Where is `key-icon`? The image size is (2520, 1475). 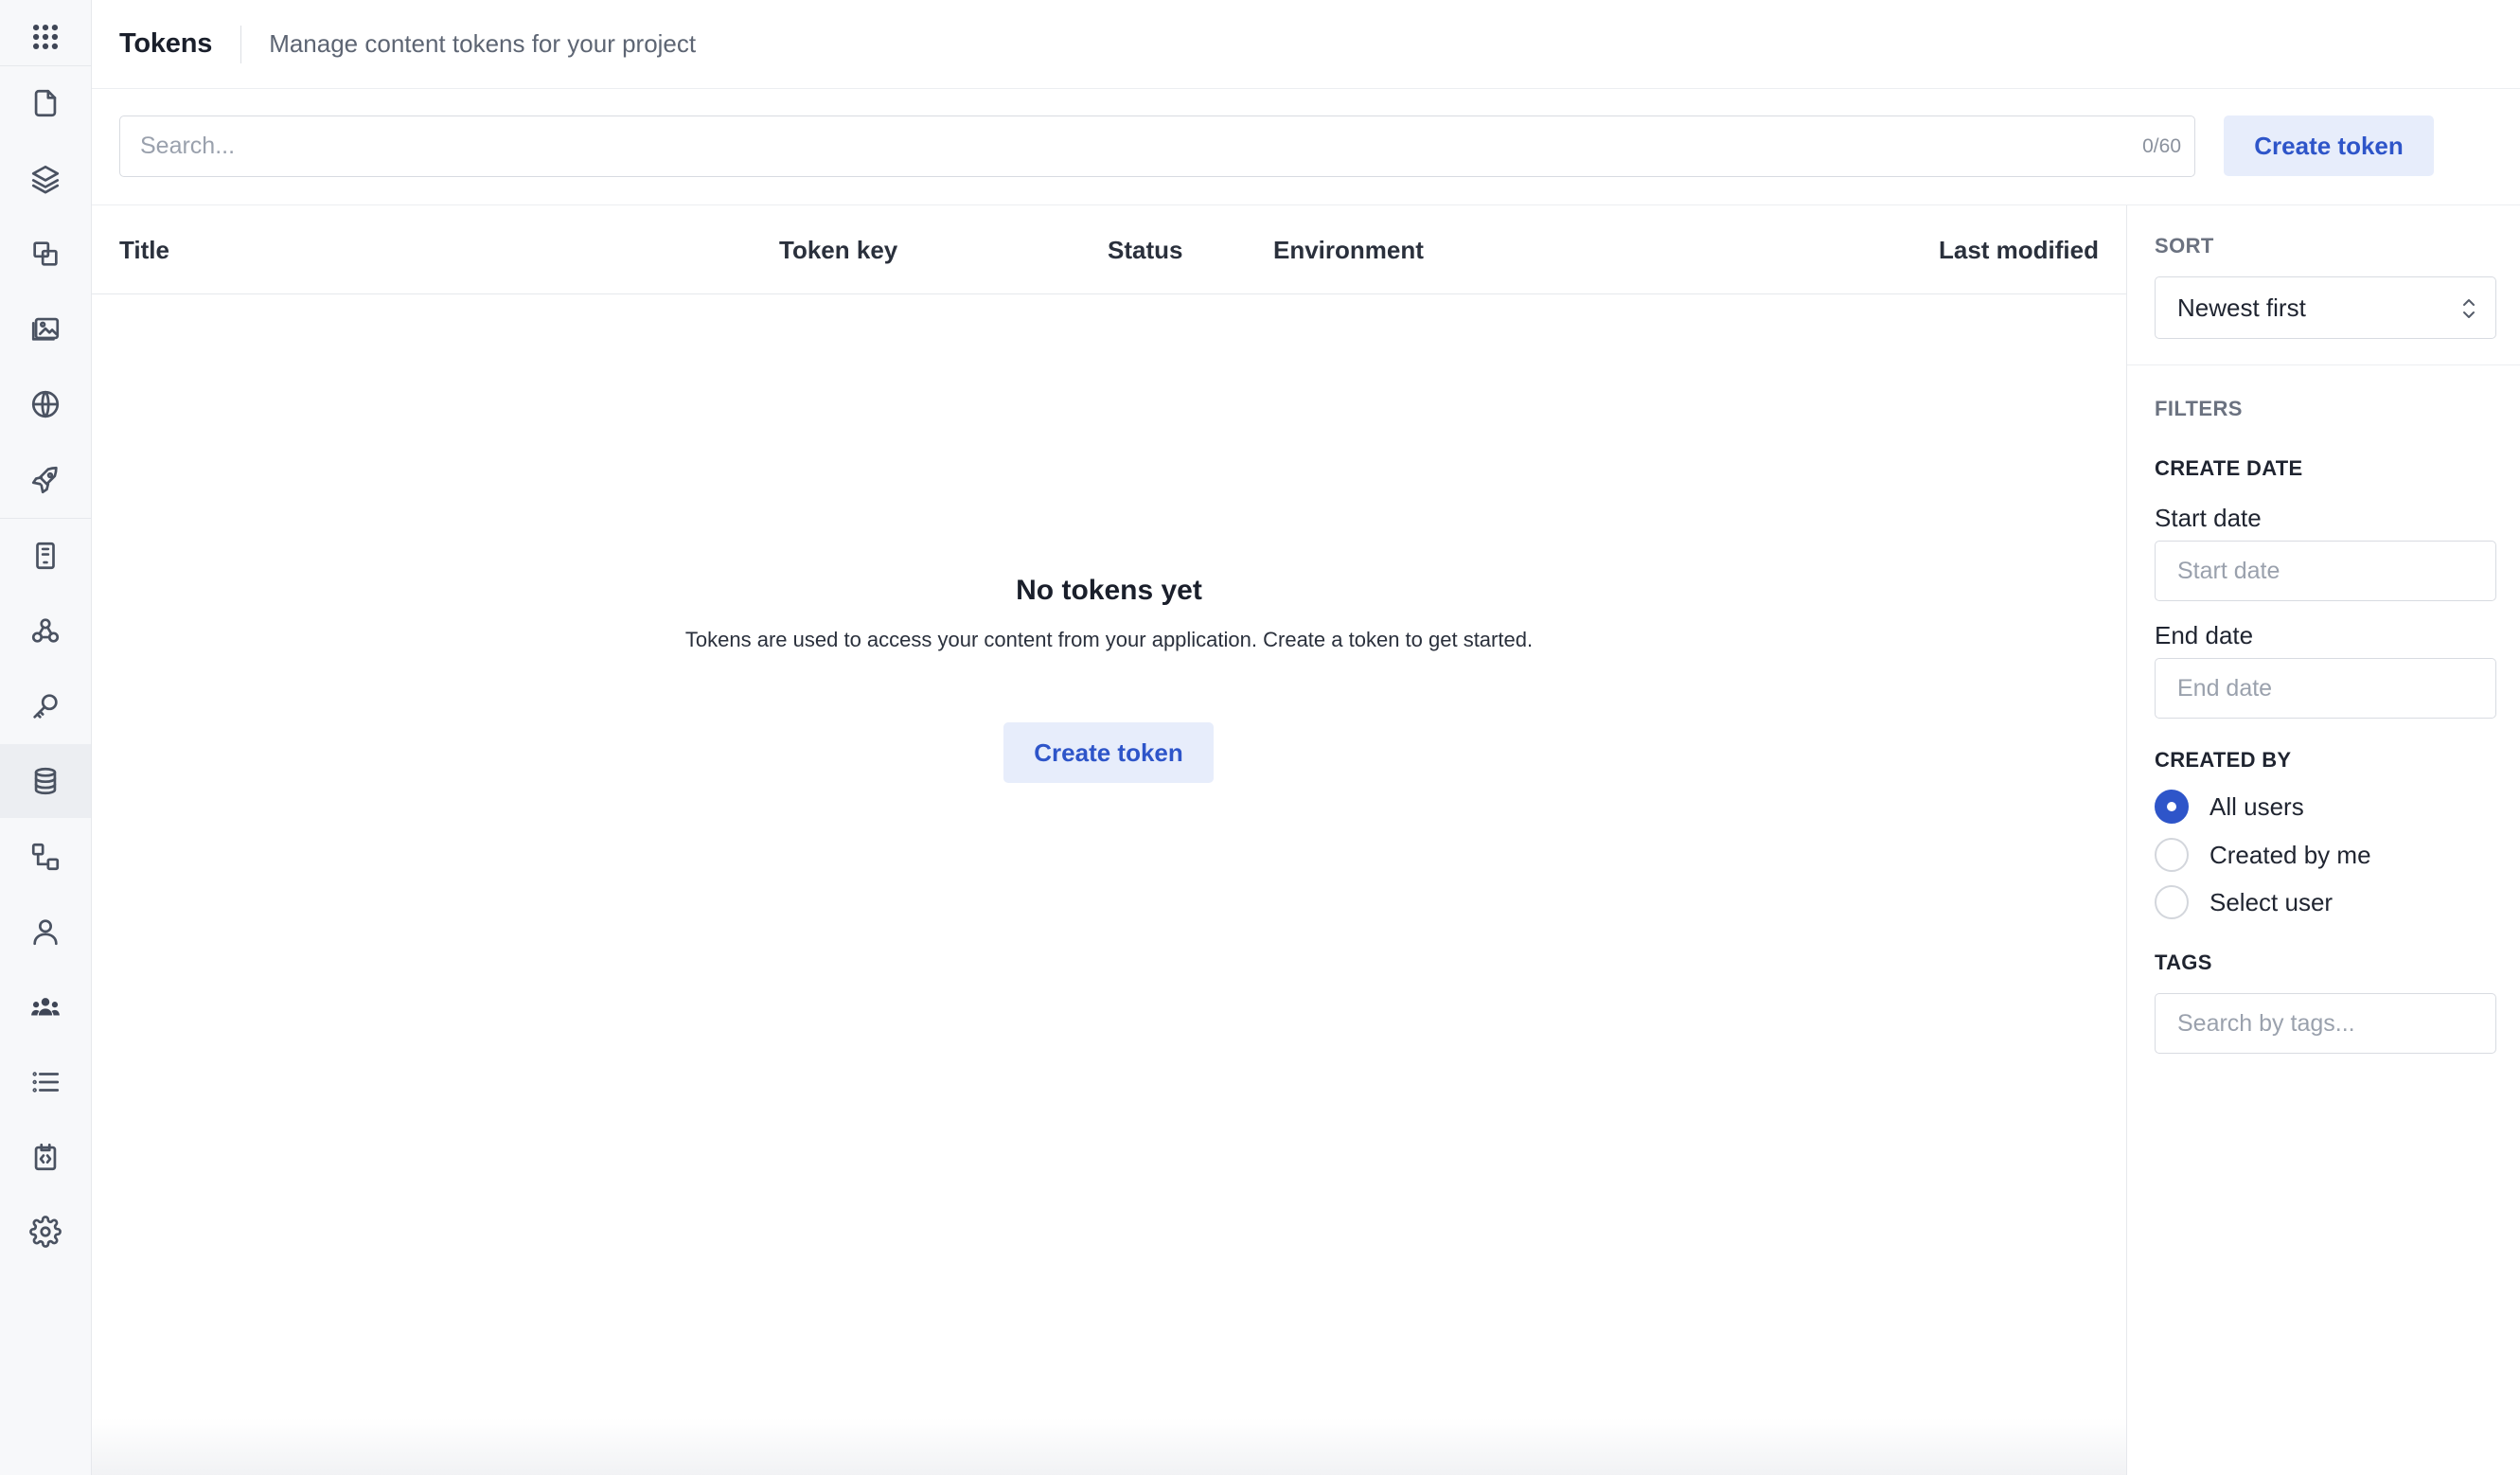 key-icon is located at coordinates (45, 706).